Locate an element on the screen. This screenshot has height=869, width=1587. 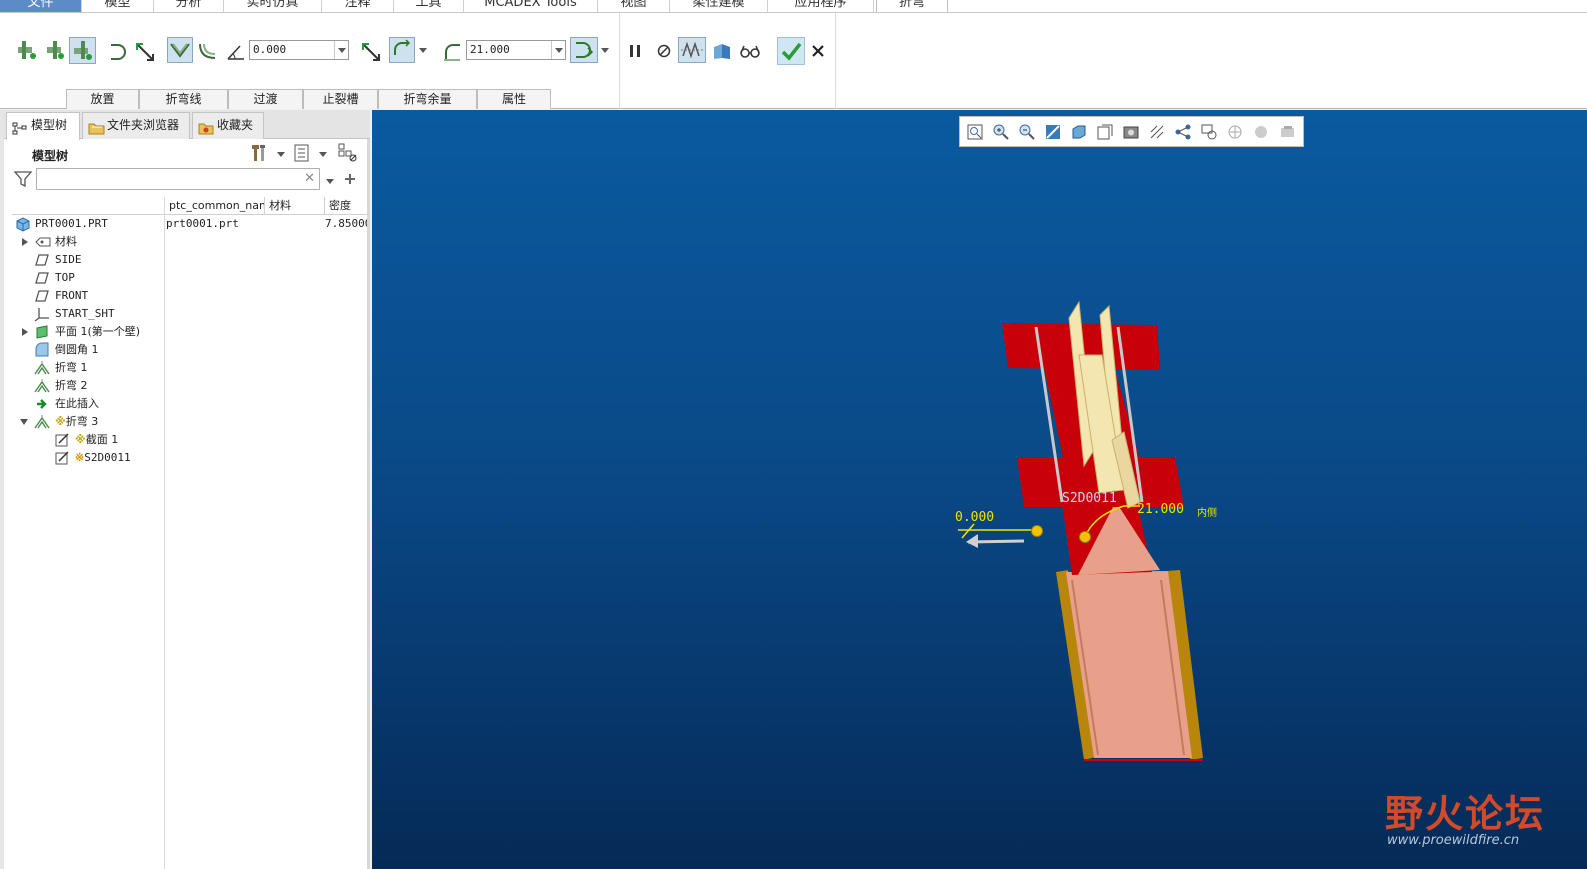
tab-model: 模型 is located at coordinates (118, 6).